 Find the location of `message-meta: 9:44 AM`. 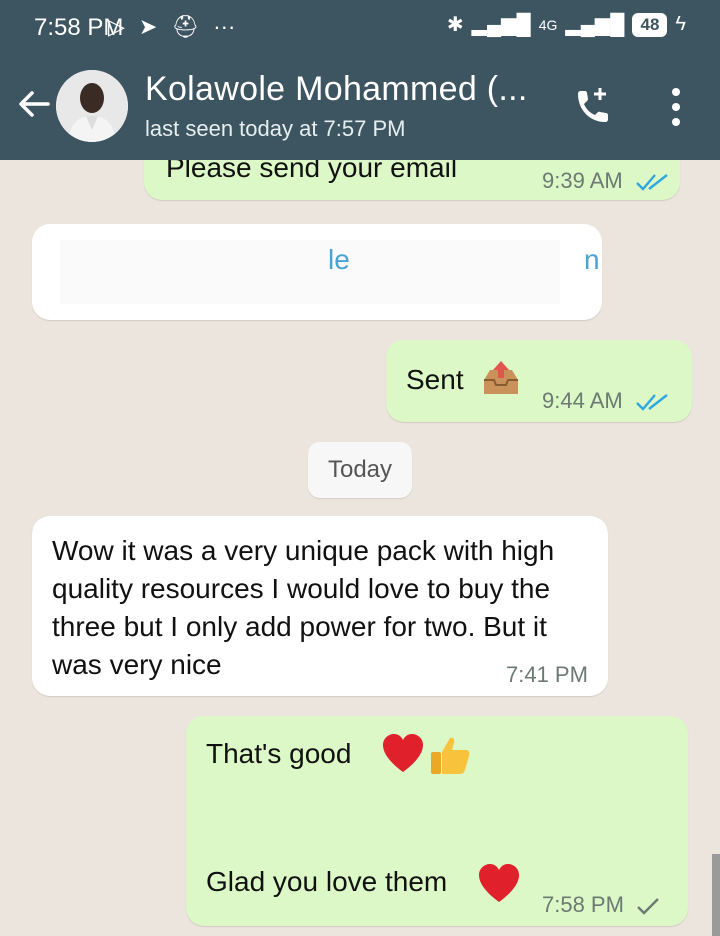

message-meta: 9:44 AM is located at coordinates (605, 401).